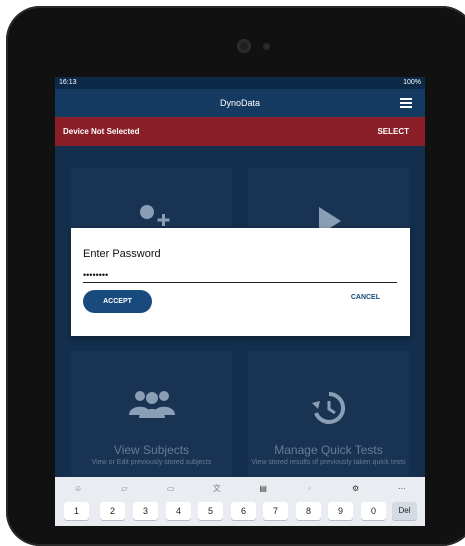 This screenshot has height=546, width=465. Describe the element at coordinates (393, 131) in the screenshot. I see `select-device-button: SELECT` at that location.